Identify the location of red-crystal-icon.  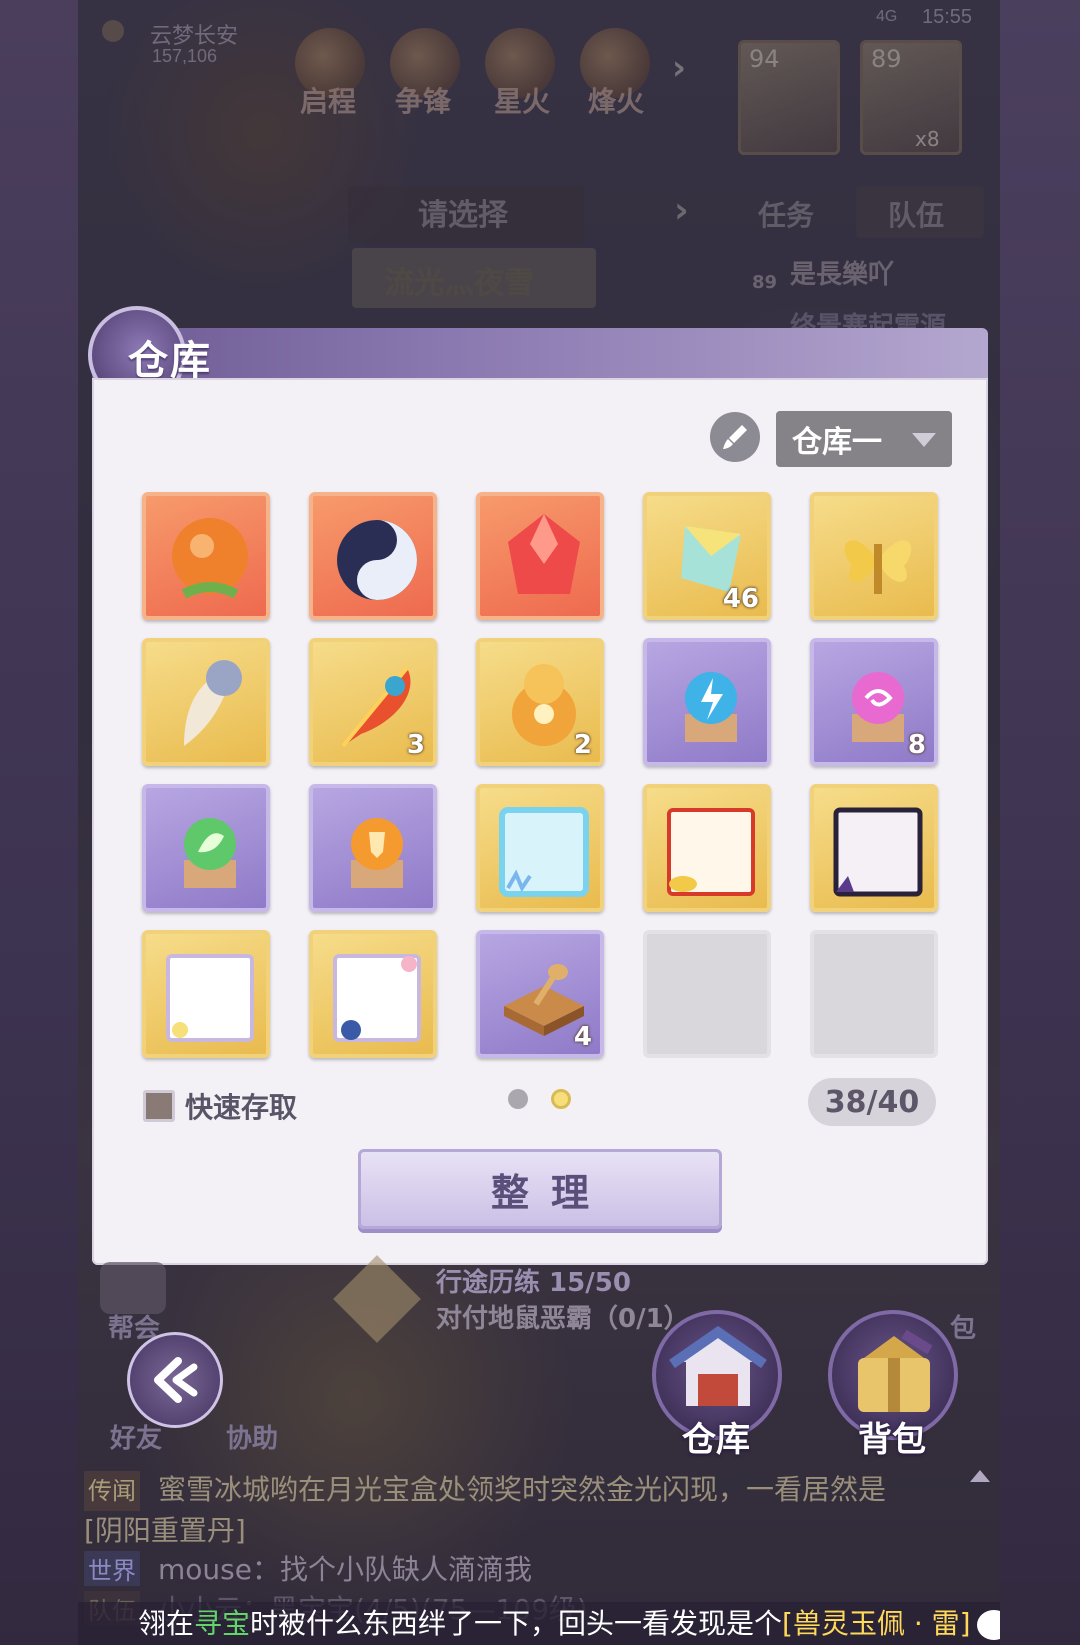
(544, 554).